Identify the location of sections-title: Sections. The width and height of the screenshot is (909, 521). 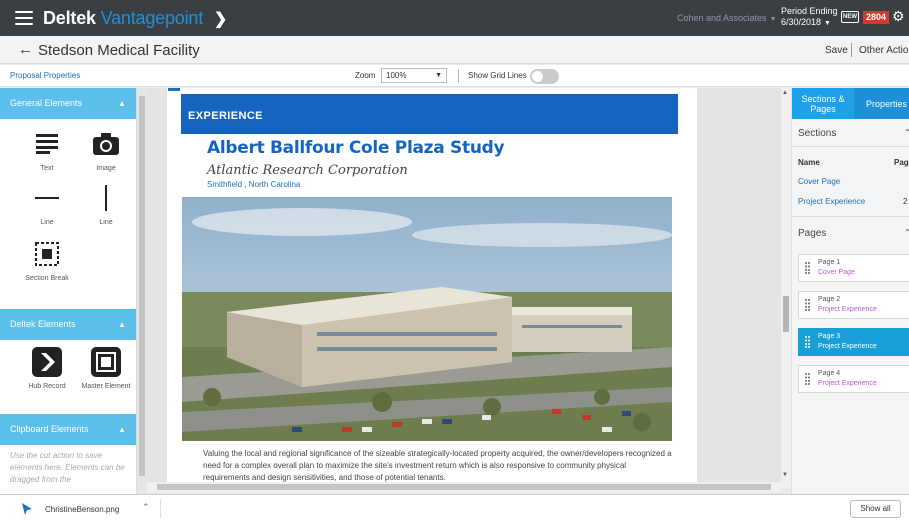
(817, 133).